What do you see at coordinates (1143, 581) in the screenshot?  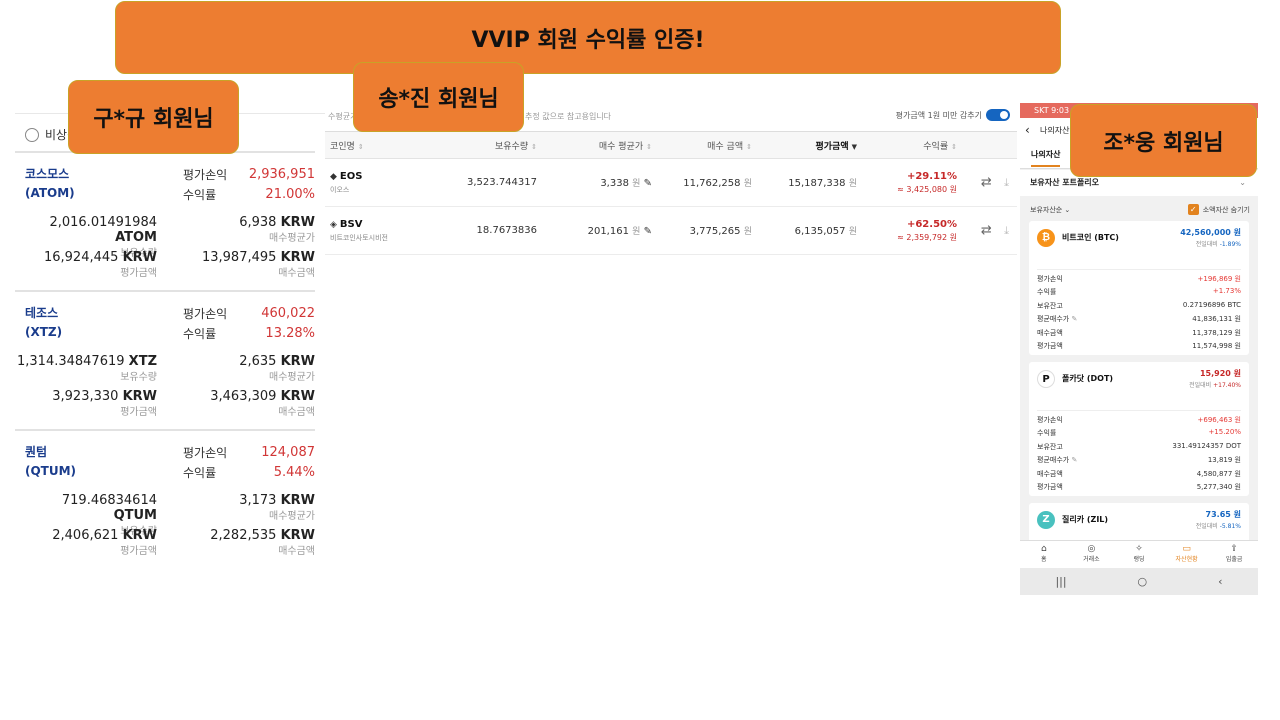 I see `home-button-icon: ○` at bounding box center [1143, 581].